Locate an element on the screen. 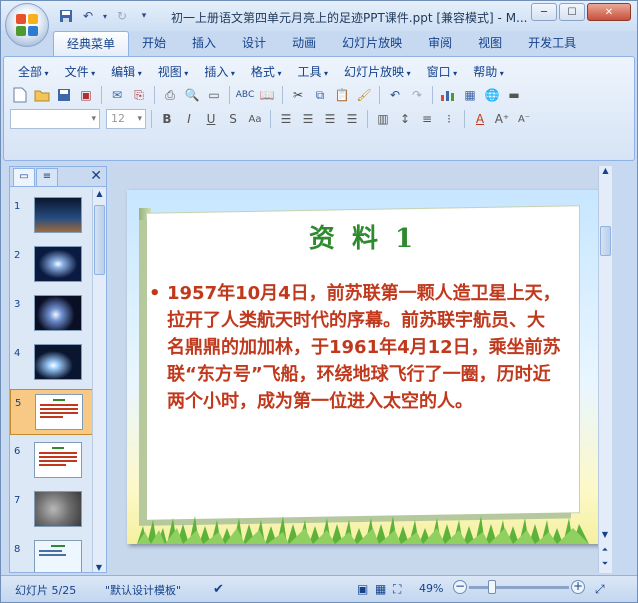 This screenshot has height=603, width=638. redo-icon: ↷ is located at coordinates (417, 95).